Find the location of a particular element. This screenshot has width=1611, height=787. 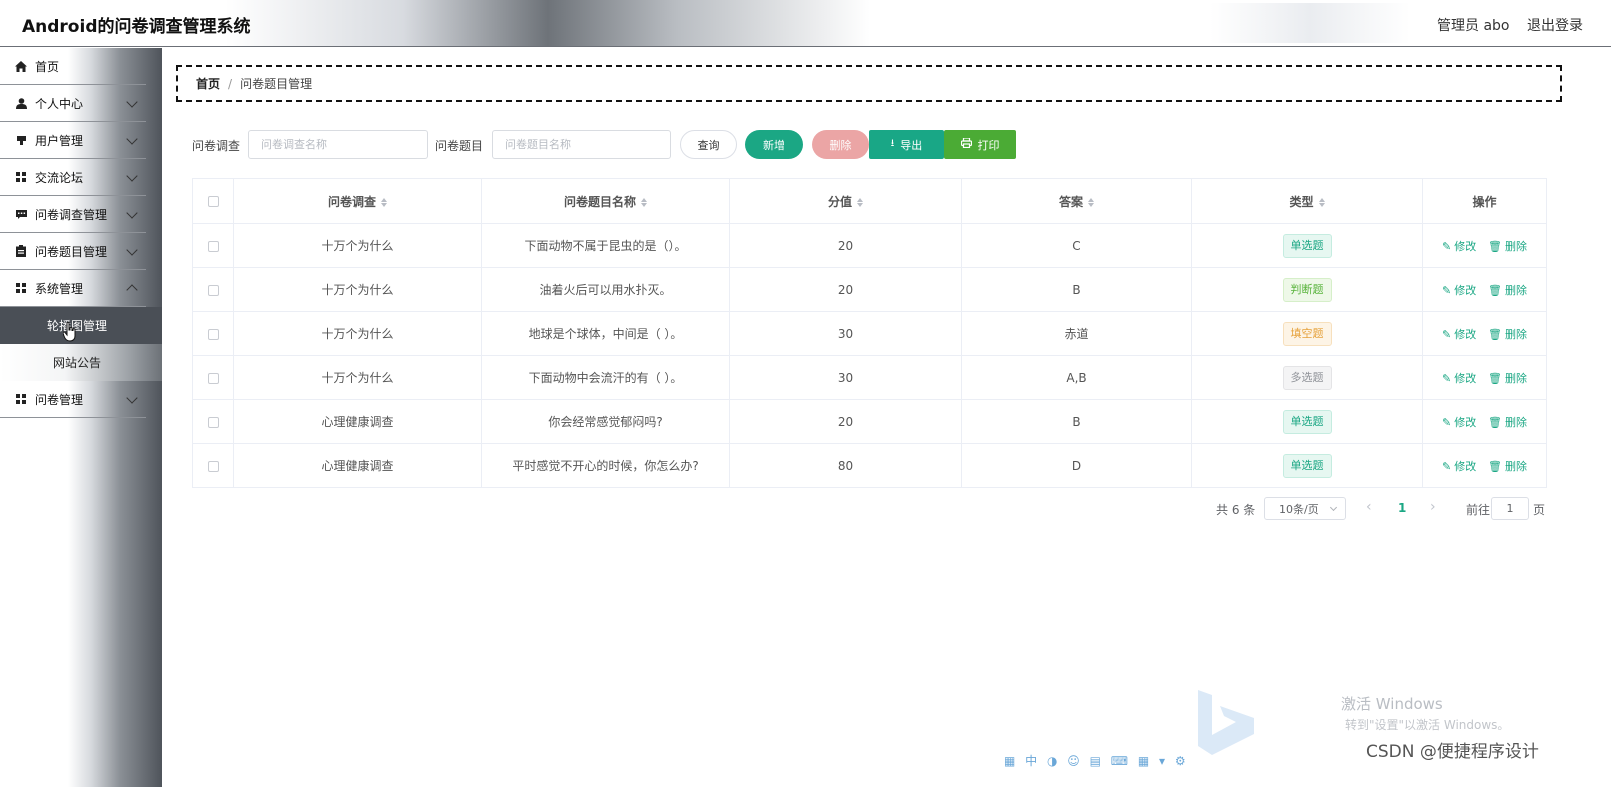

sidebar-item-label: 首页 is located at coordinates (47, 66).